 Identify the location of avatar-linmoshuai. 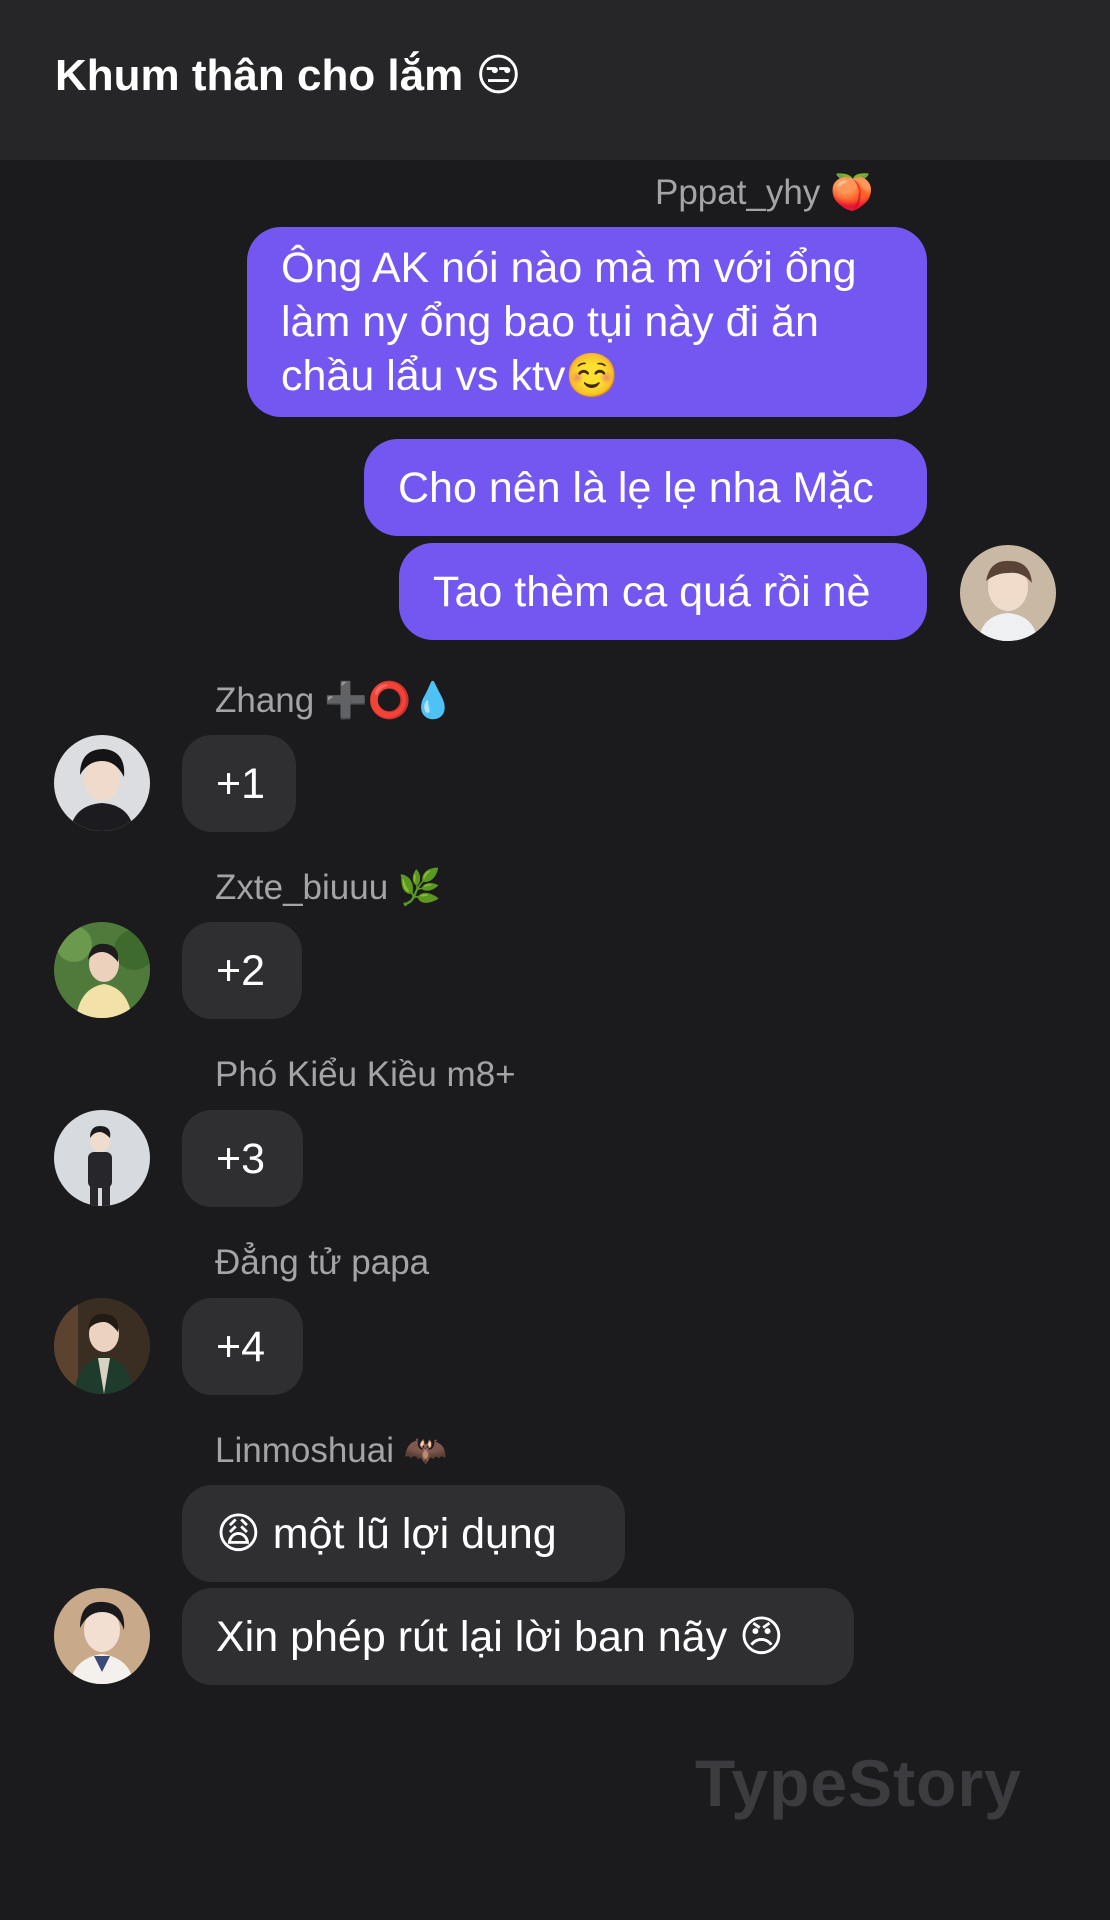
(102, 1636).